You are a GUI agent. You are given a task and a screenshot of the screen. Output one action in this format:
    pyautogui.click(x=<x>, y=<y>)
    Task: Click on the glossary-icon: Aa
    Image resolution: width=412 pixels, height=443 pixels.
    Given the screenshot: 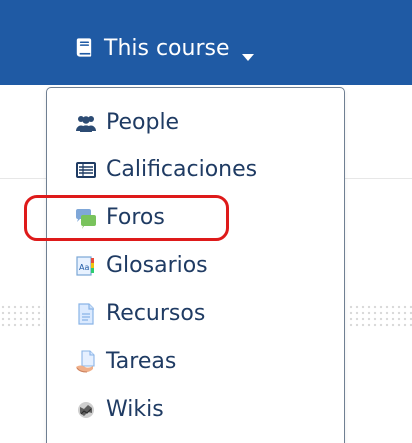 What is the action you would take?
    pyautogui.click(x=86, y=266)
    